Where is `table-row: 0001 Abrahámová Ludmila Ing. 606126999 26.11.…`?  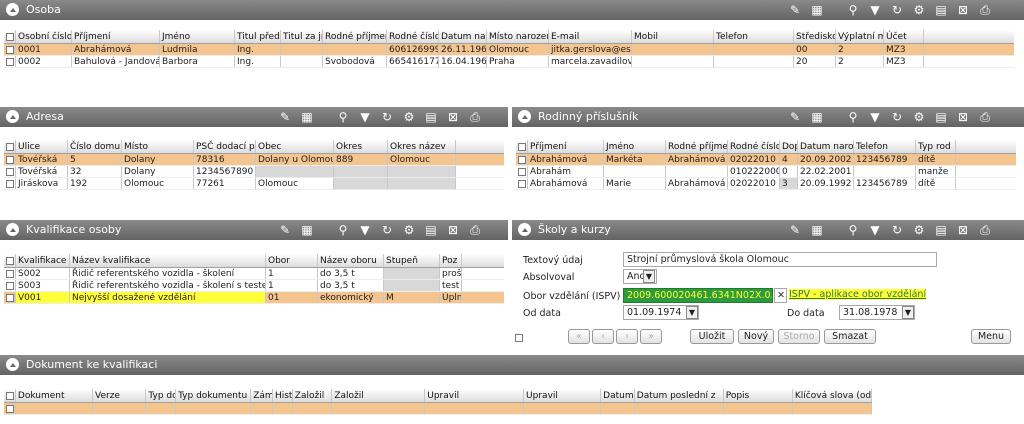
table-row: 0001 Abrahámová Ludmila Ing. 606126999 26.11.… is located at coordinates (509, 50).